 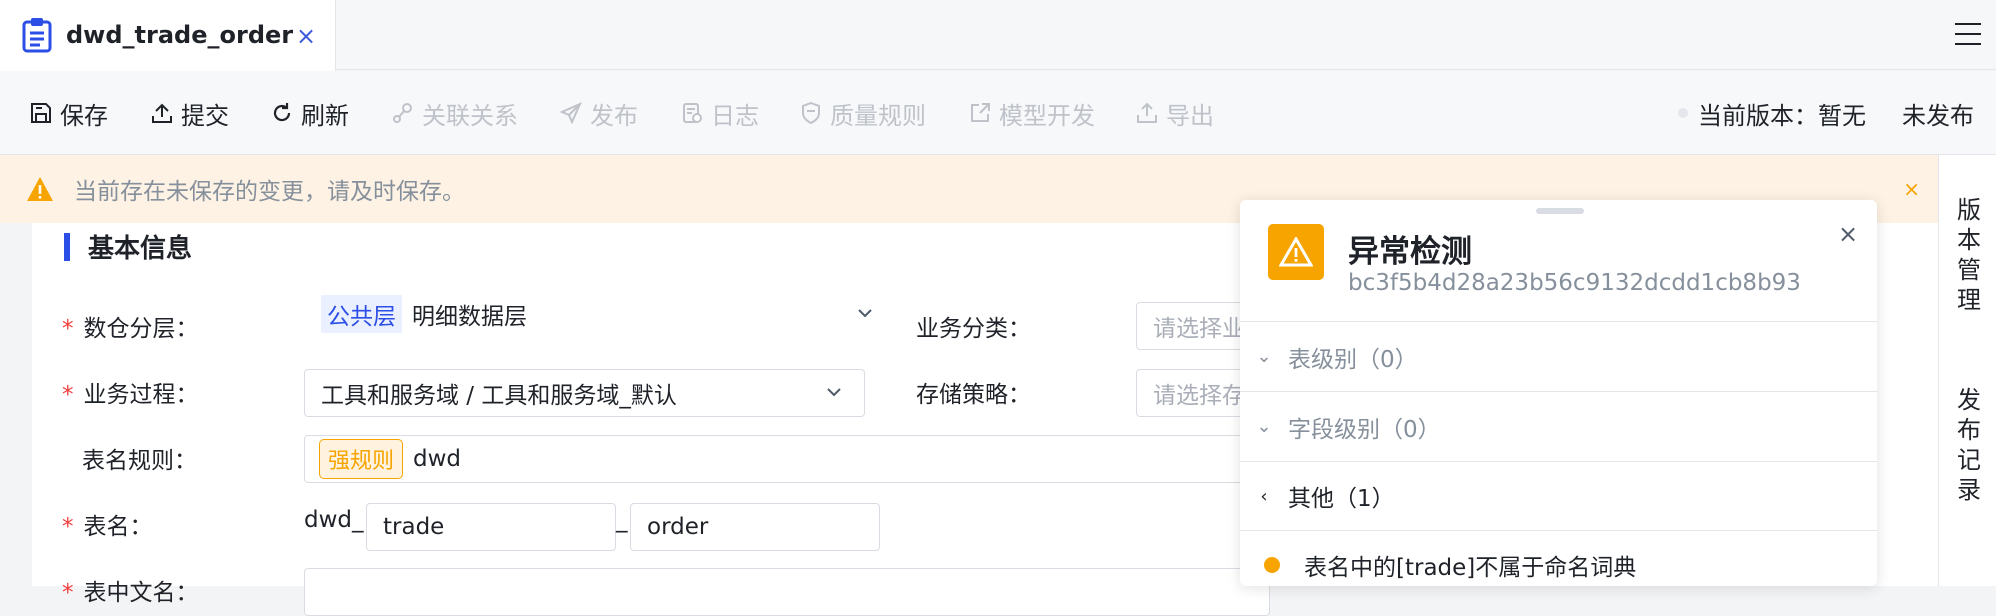 What do you see at coordinates (130, 593) in the screenshot?
I see `chinese-name-label: * 表中文名：` at bounding box center [130, 593].